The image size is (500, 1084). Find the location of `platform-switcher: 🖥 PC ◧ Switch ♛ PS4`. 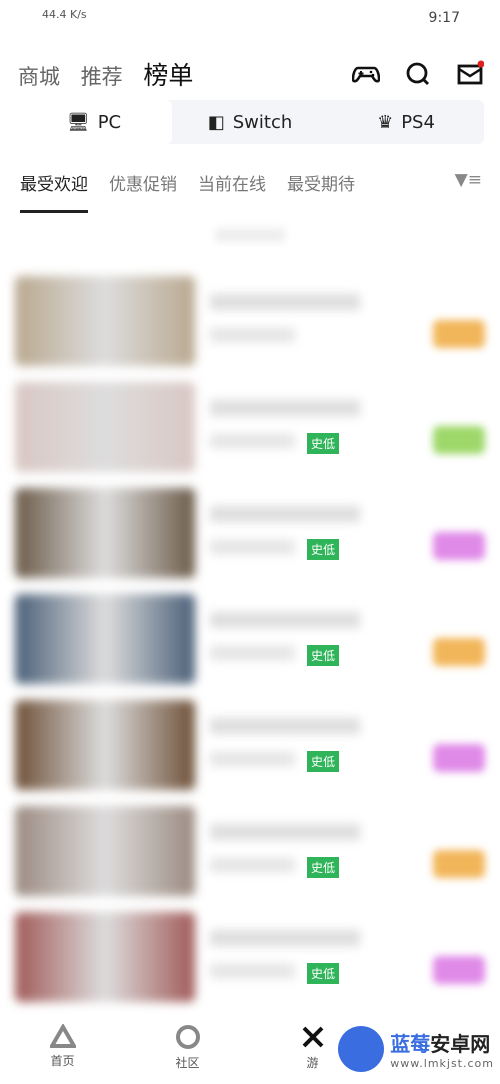

platform-switcher: 🖥 PC ◧ Switch ♛ PS4 is located at coordinates (250, 122).